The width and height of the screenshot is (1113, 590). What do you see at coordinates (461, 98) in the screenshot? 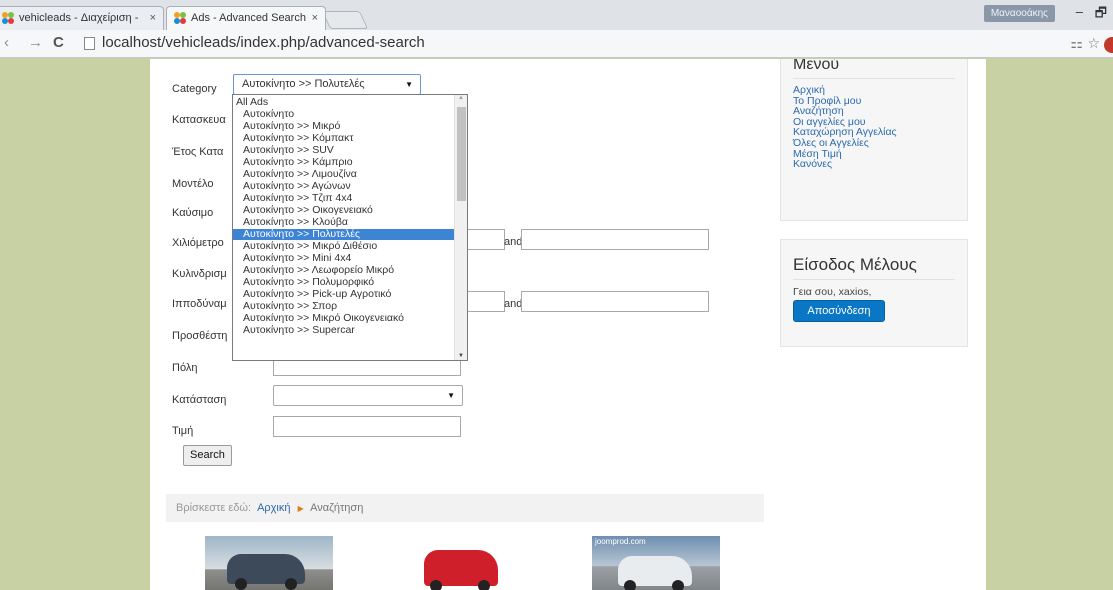
I see `scroll-up-icon: ▲` at bounding box center [461, 98].